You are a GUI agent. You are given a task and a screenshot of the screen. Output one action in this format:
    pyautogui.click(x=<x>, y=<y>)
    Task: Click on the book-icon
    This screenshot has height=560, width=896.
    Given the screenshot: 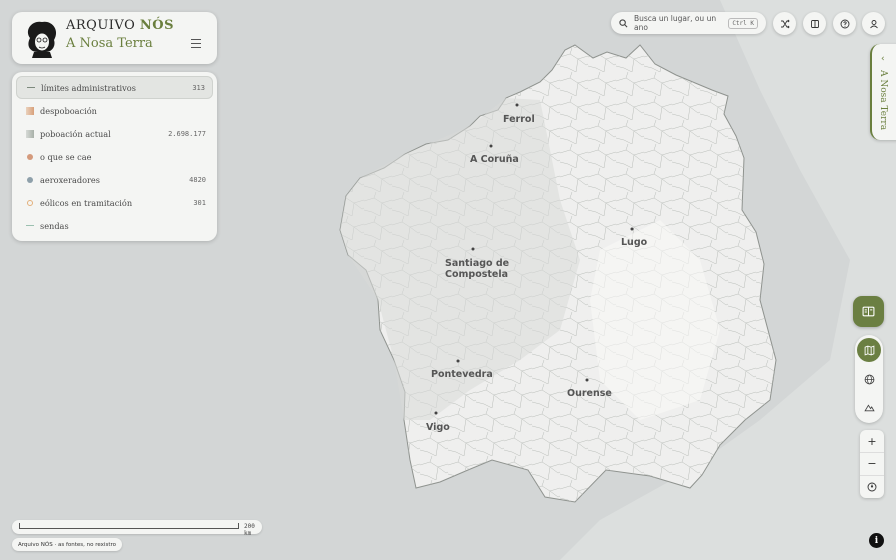 What is the action you would take?
    pyautogui.click(x=814, y=23)
    